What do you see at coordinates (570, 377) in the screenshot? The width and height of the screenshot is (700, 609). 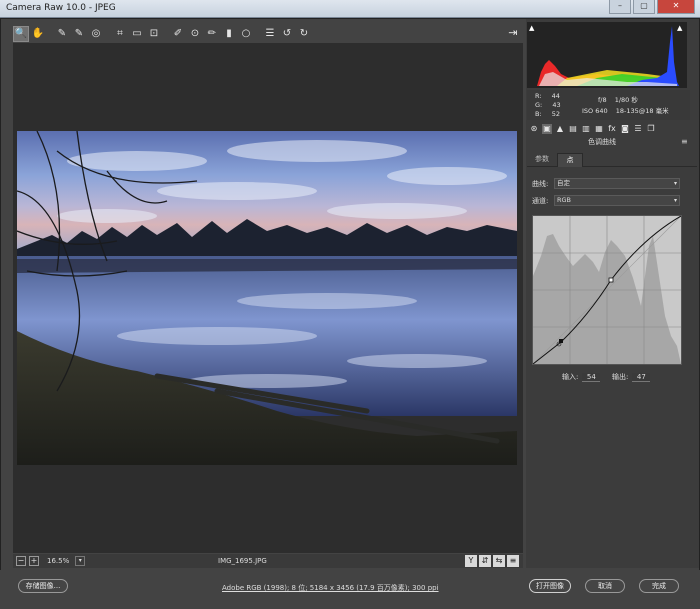 I see `input-label: 输入:` at bounding box center [570, 377].